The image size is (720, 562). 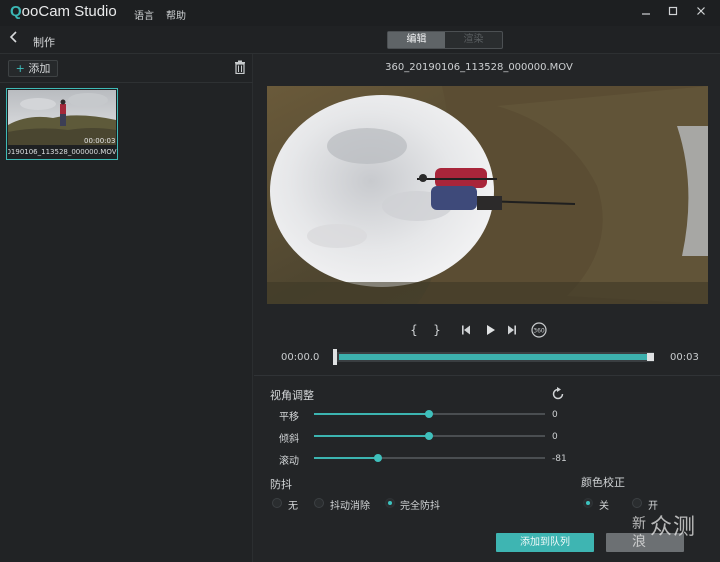 What do you see at coordinates (241, 68) in the screenshot?
I see `trash-icon` at bounding box center [241, 68].